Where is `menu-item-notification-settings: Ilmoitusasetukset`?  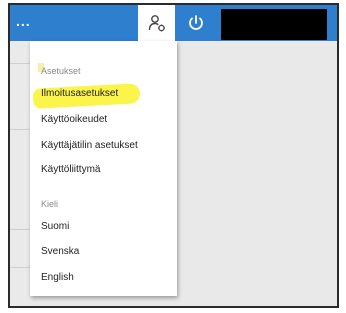
menu-item-notification-settings: Ilmoitusasetukset is located at coordinates (79, 93).